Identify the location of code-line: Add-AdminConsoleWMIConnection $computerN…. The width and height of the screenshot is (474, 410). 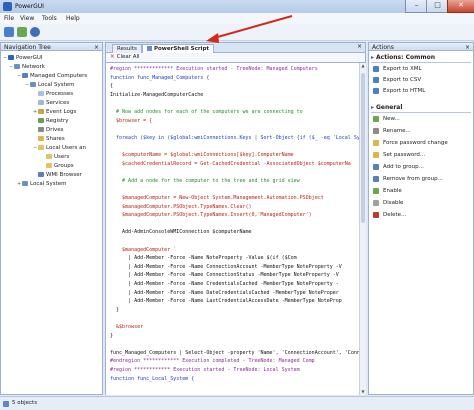
(181, 232).